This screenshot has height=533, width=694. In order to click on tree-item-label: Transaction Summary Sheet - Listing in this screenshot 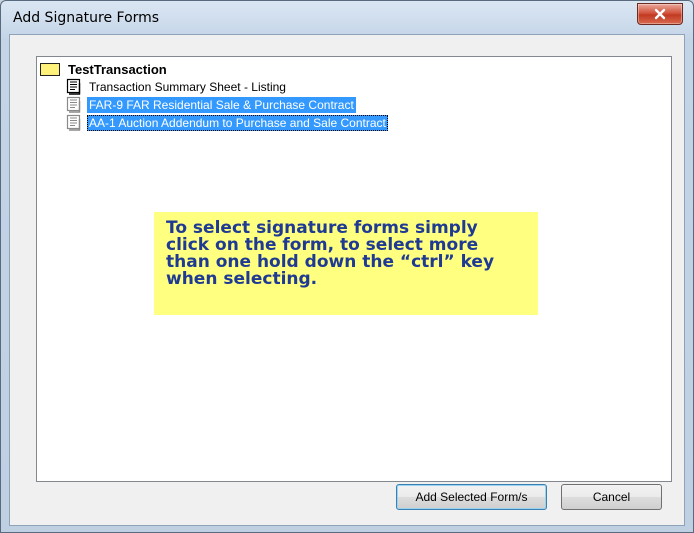, I will do `click(187, 87)`.